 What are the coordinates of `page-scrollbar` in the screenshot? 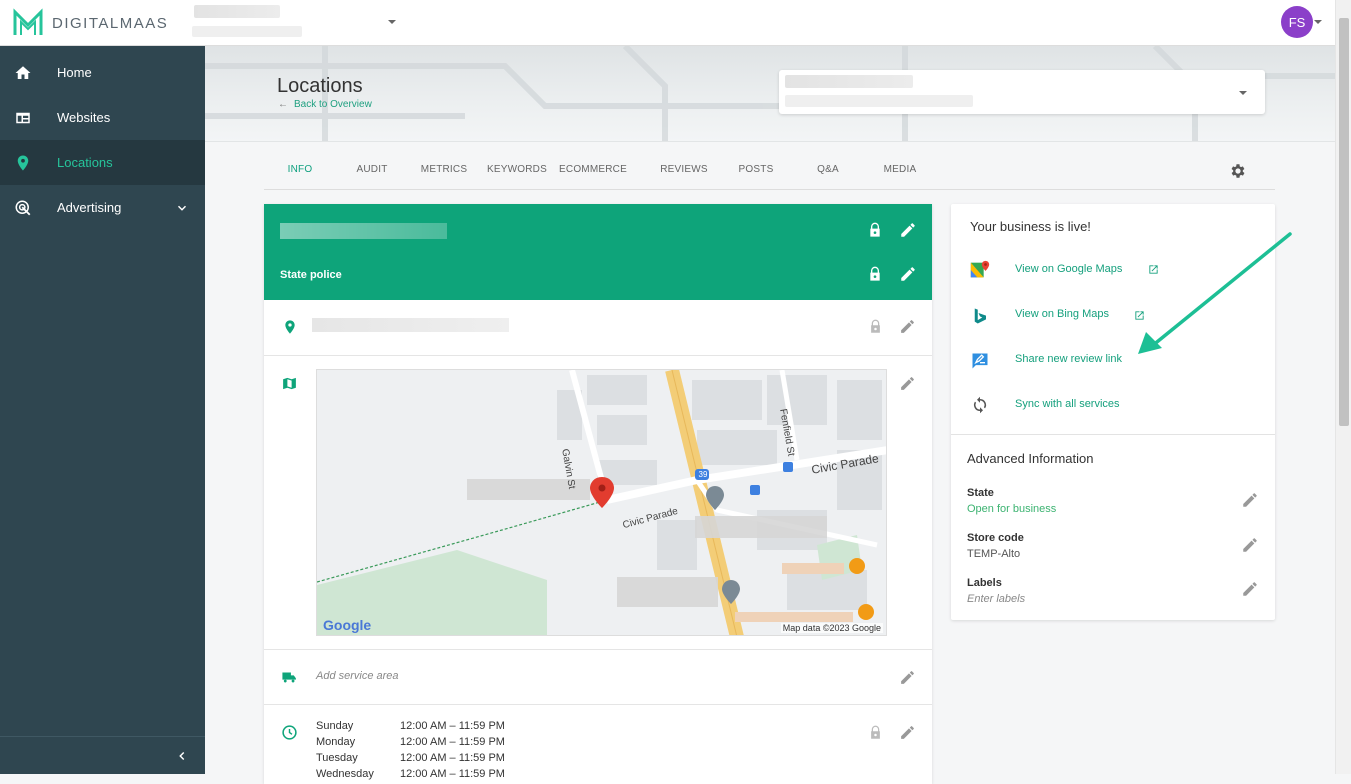 It's located at (1343, 387).